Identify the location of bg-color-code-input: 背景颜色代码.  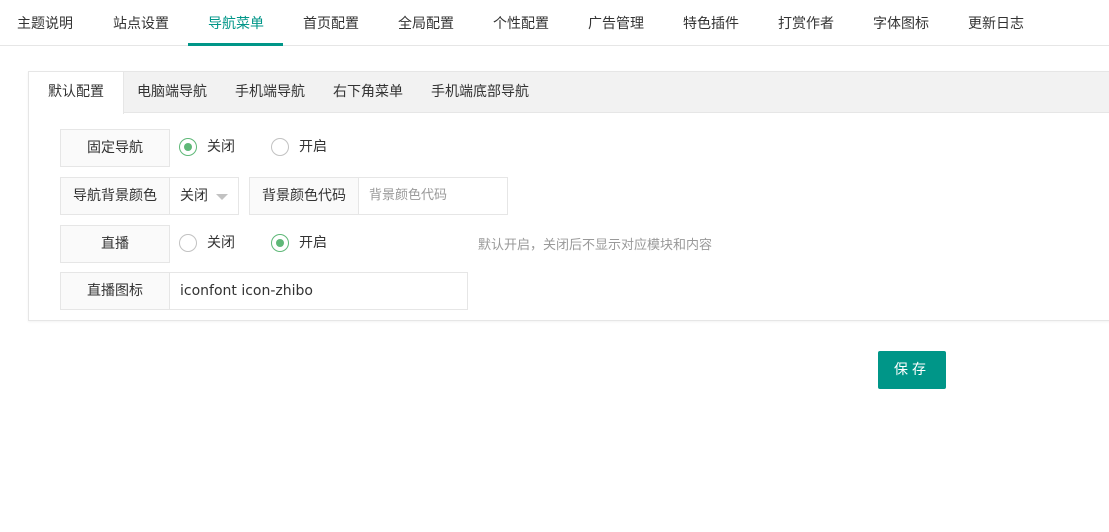
(433, 196).